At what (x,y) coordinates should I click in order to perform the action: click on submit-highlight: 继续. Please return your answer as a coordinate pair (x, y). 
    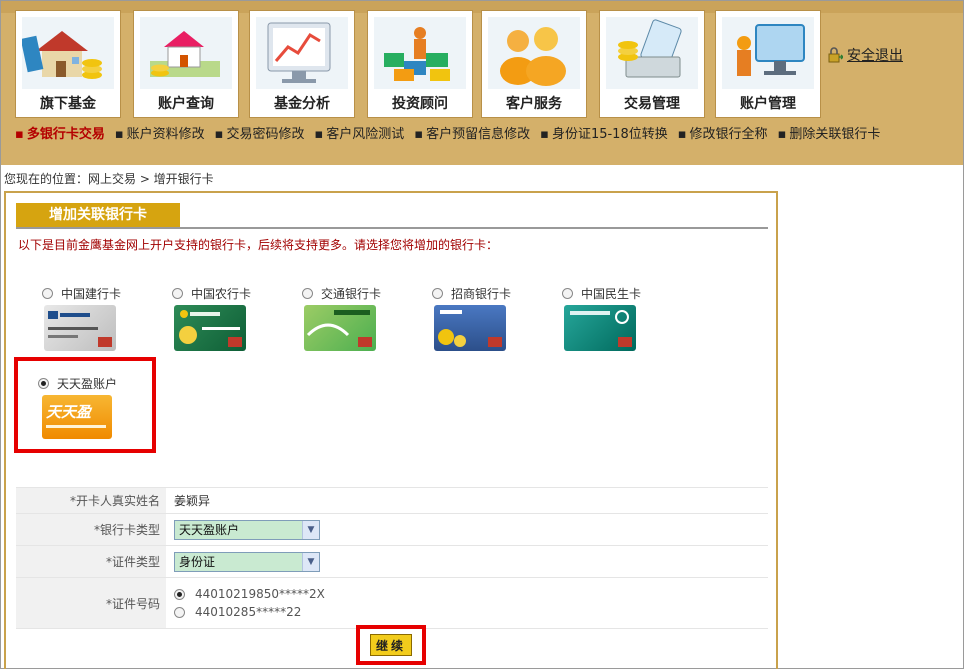
    Looking at the image, I should click on (391, 645).